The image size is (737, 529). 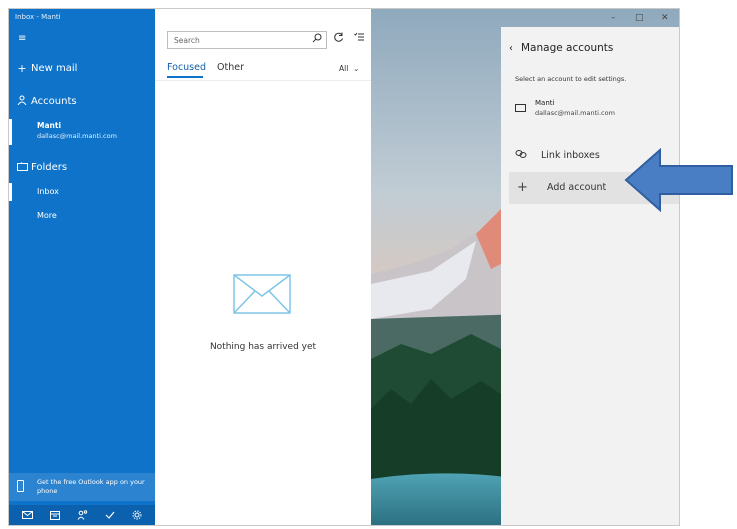 I want to click on people-icon, so click(x=82, y=516).